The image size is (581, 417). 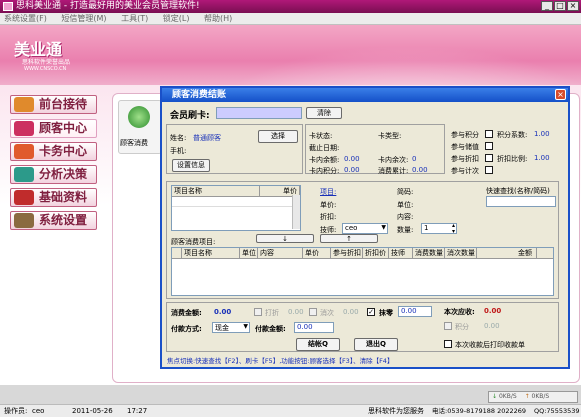 I want to click on col-amount: 金额, so click(x=507, y=253).